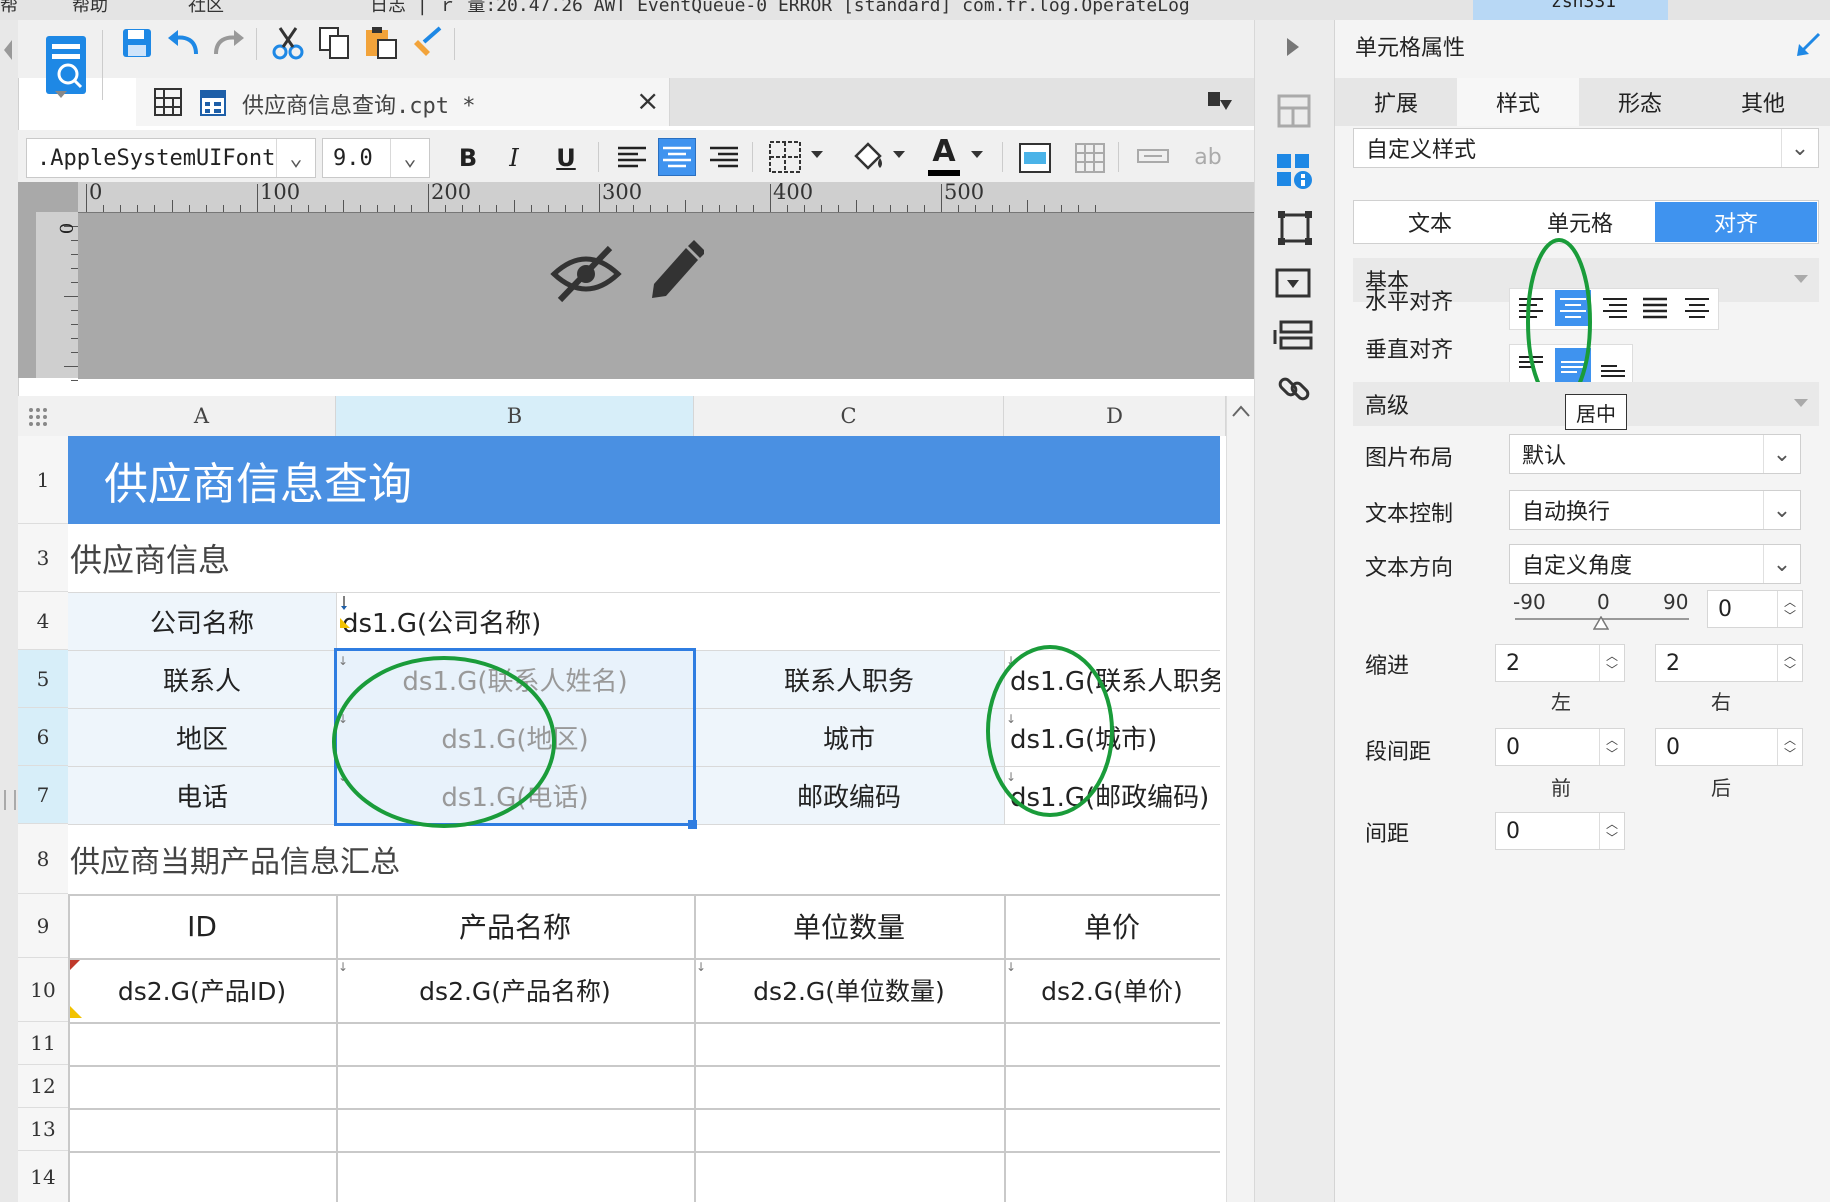  I want to click on bold-button: B, so click(468, 158).